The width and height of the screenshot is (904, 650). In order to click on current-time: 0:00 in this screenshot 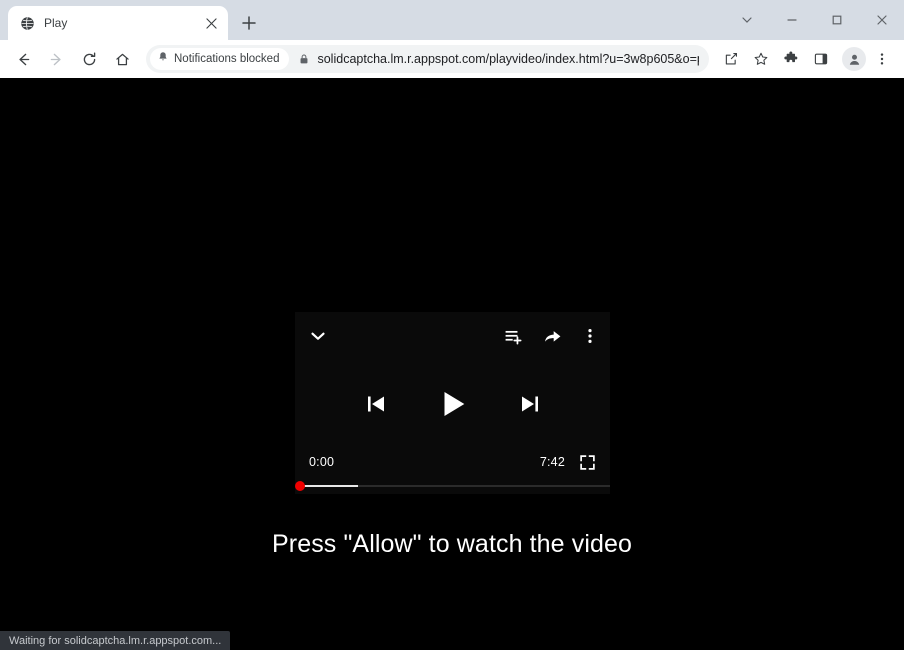, I will do `click(322, 462)`.